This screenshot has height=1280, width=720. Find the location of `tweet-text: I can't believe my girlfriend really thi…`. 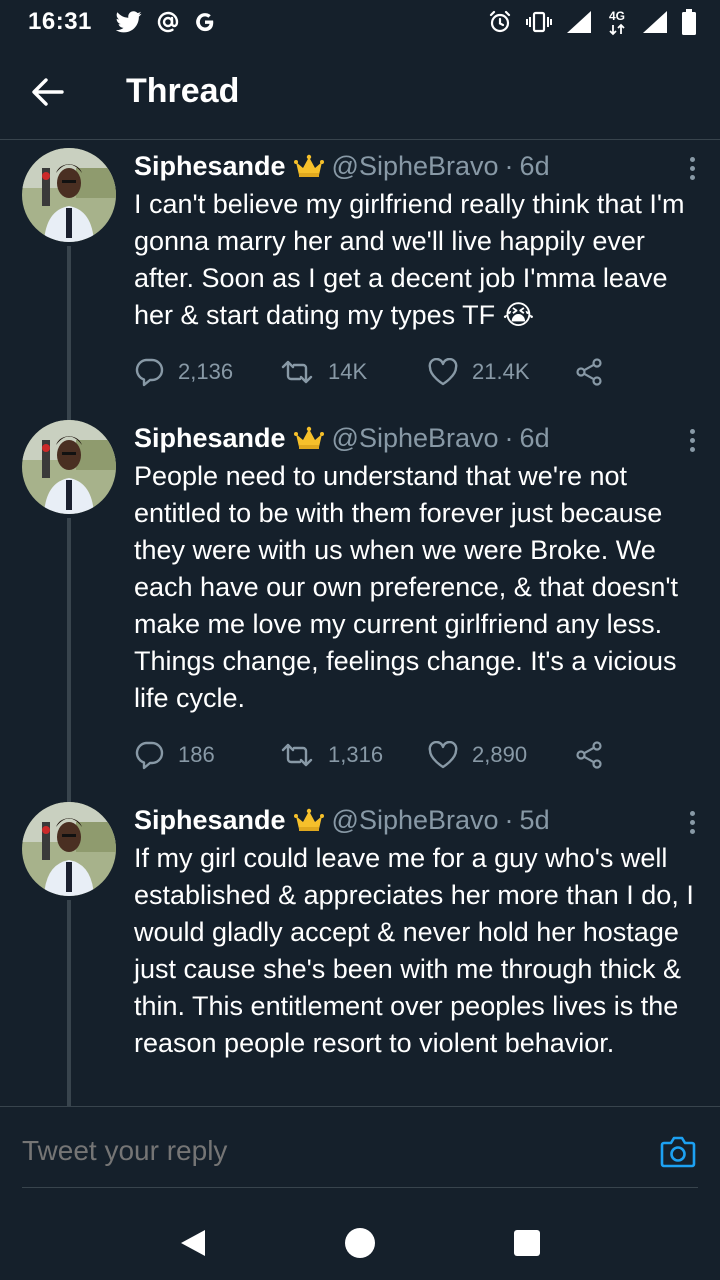

tweet-text: I can't believe my girlfriend really thi… is located at coordinates (409, 259).